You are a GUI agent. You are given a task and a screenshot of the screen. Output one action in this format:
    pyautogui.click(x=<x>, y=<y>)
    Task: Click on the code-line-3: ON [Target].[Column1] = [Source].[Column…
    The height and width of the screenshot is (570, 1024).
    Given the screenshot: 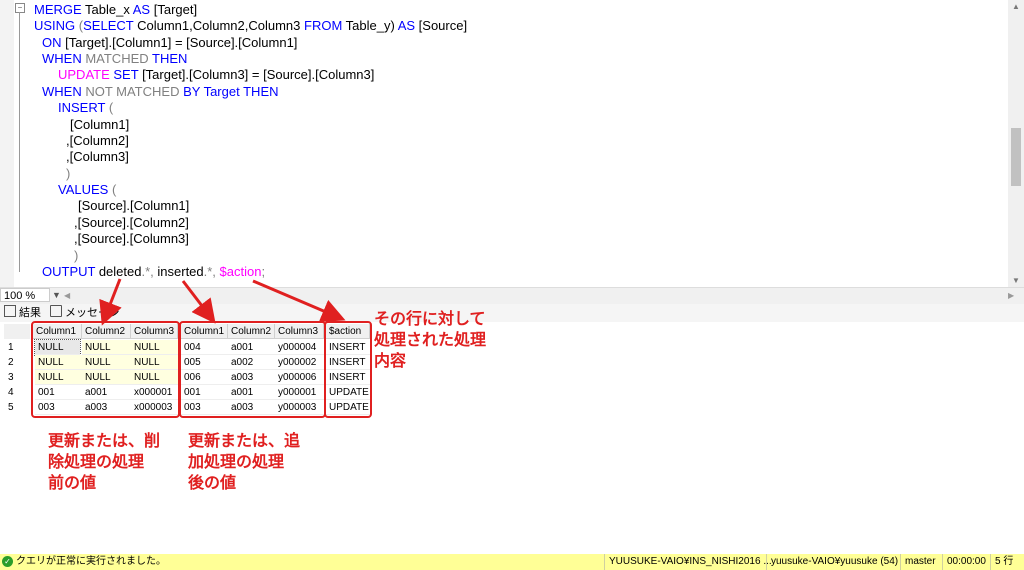 What is the action you would take?
    pyautogui.click(x=170, y=42)
    